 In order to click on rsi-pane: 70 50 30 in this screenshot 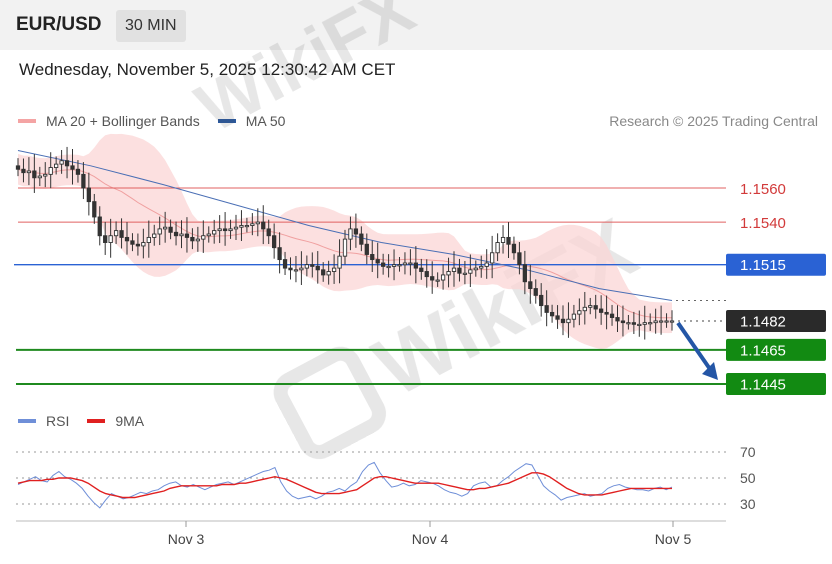, I will do `click(386, 478)`.